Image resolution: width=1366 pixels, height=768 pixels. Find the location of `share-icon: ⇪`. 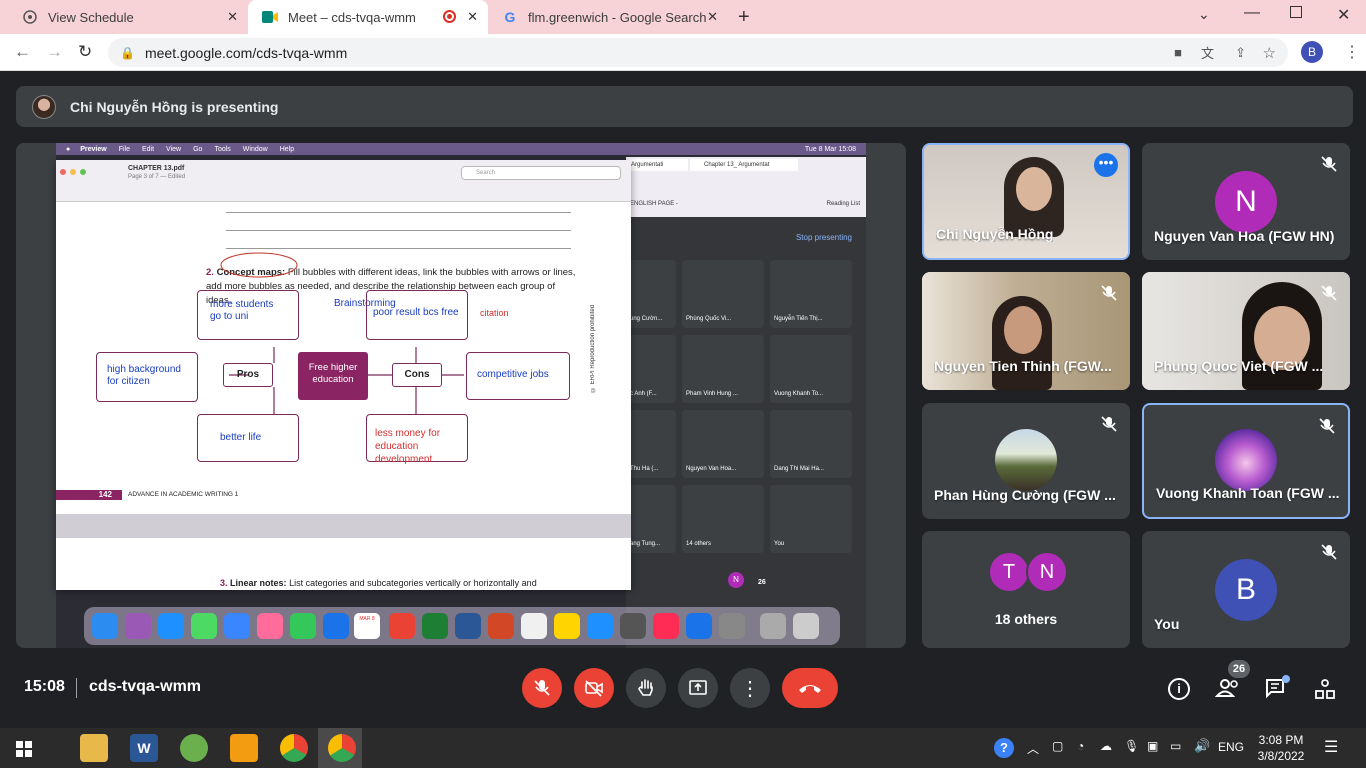

share-icon: ⇪ is located at coordinates (1240, 53).